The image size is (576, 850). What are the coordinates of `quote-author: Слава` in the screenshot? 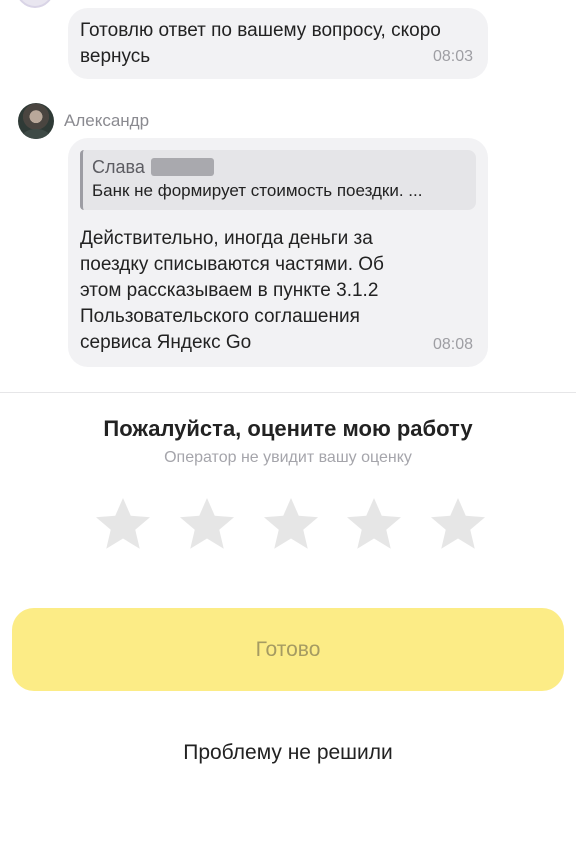 It's located at (279, 167).